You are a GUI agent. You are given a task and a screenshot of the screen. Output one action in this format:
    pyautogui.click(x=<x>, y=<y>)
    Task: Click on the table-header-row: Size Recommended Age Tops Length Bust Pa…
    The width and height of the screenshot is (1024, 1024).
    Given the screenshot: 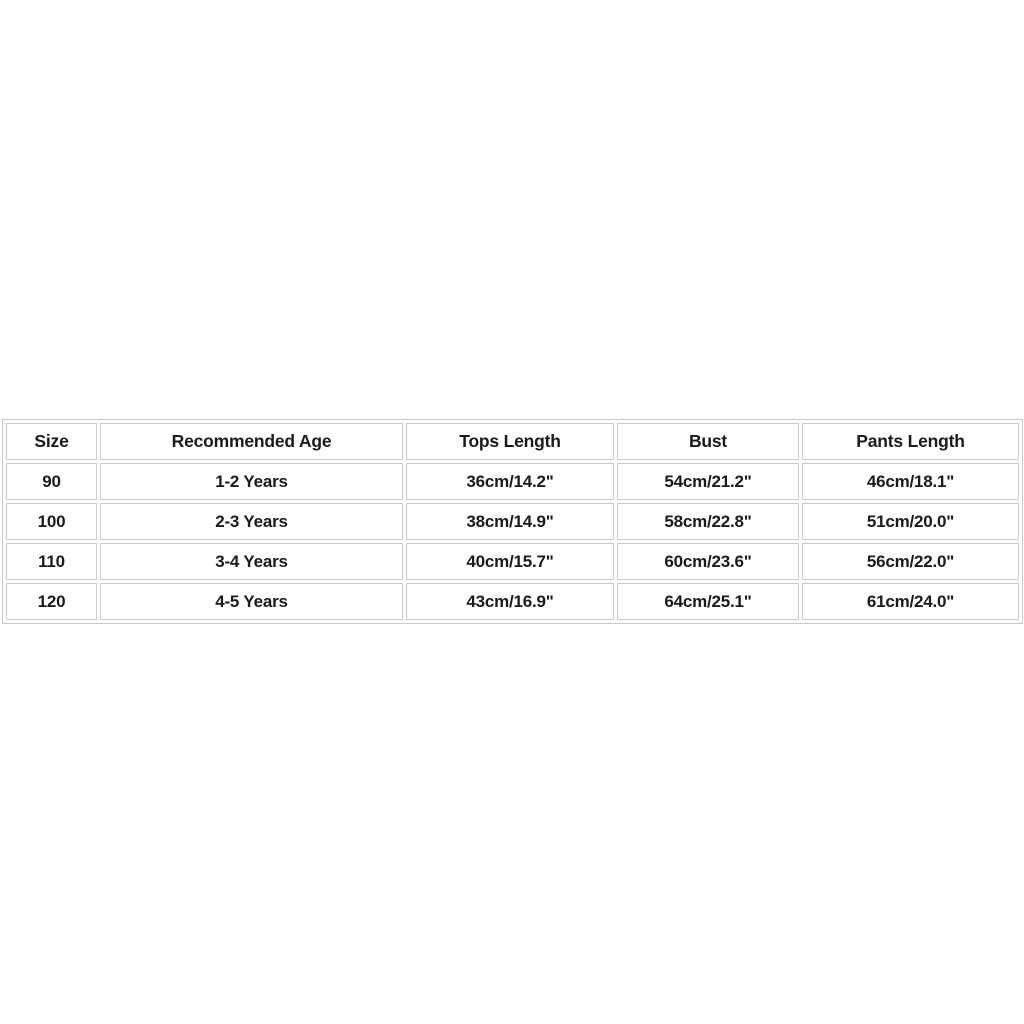 What is the action you would take?
    pyautogui.click(x=512, y=441)
    